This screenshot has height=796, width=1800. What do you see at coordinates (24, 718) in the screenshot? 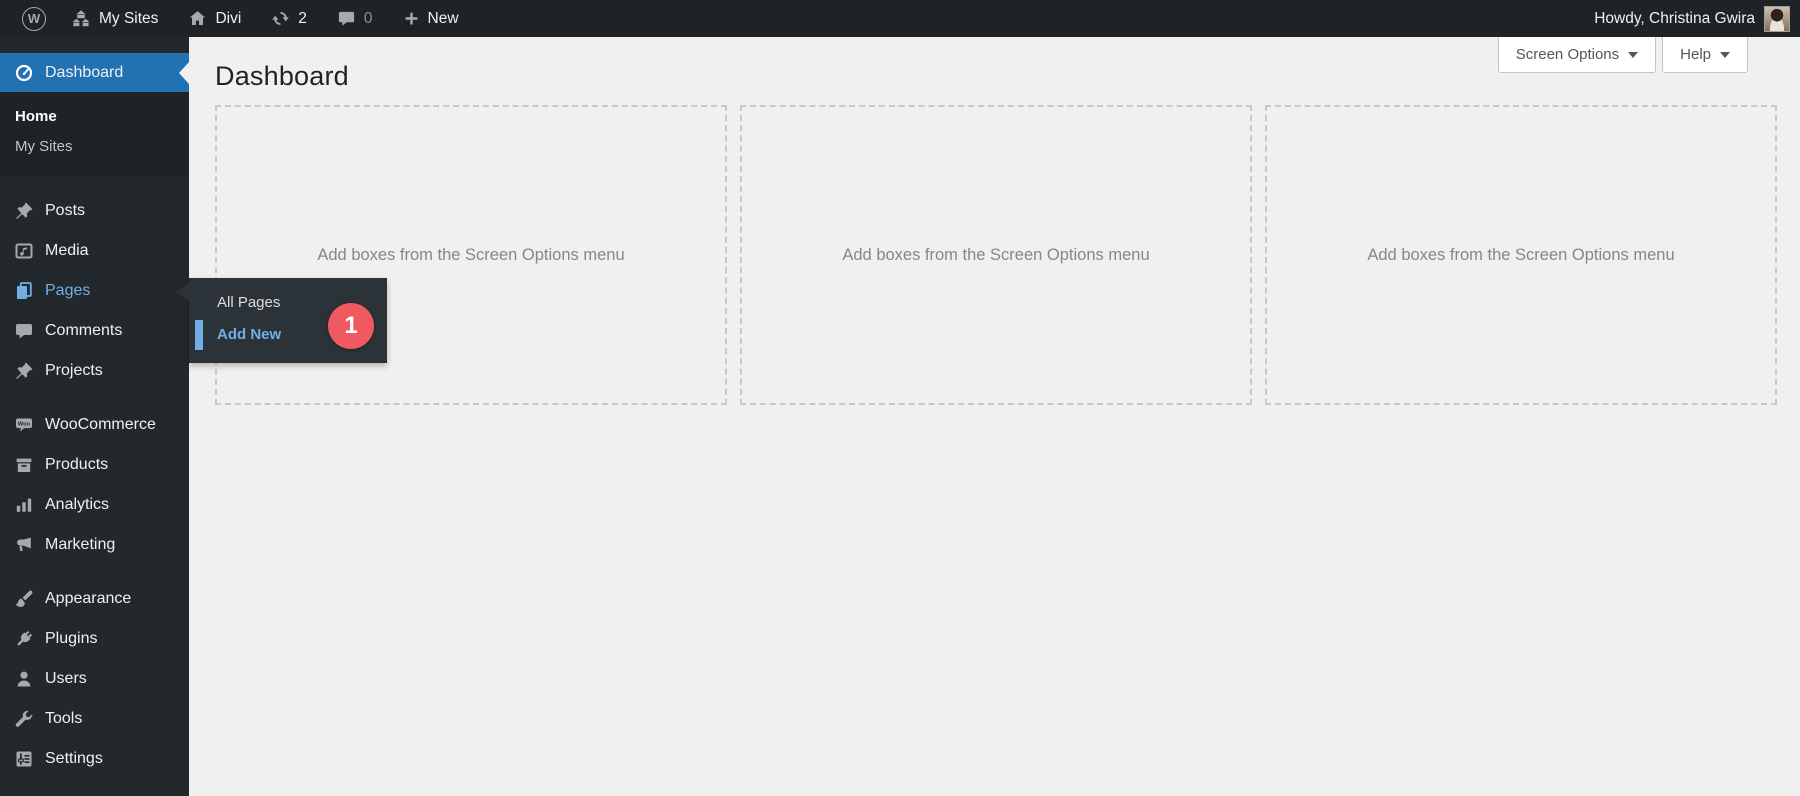
I see `wrench-icon` at bounding box center [24, 718].